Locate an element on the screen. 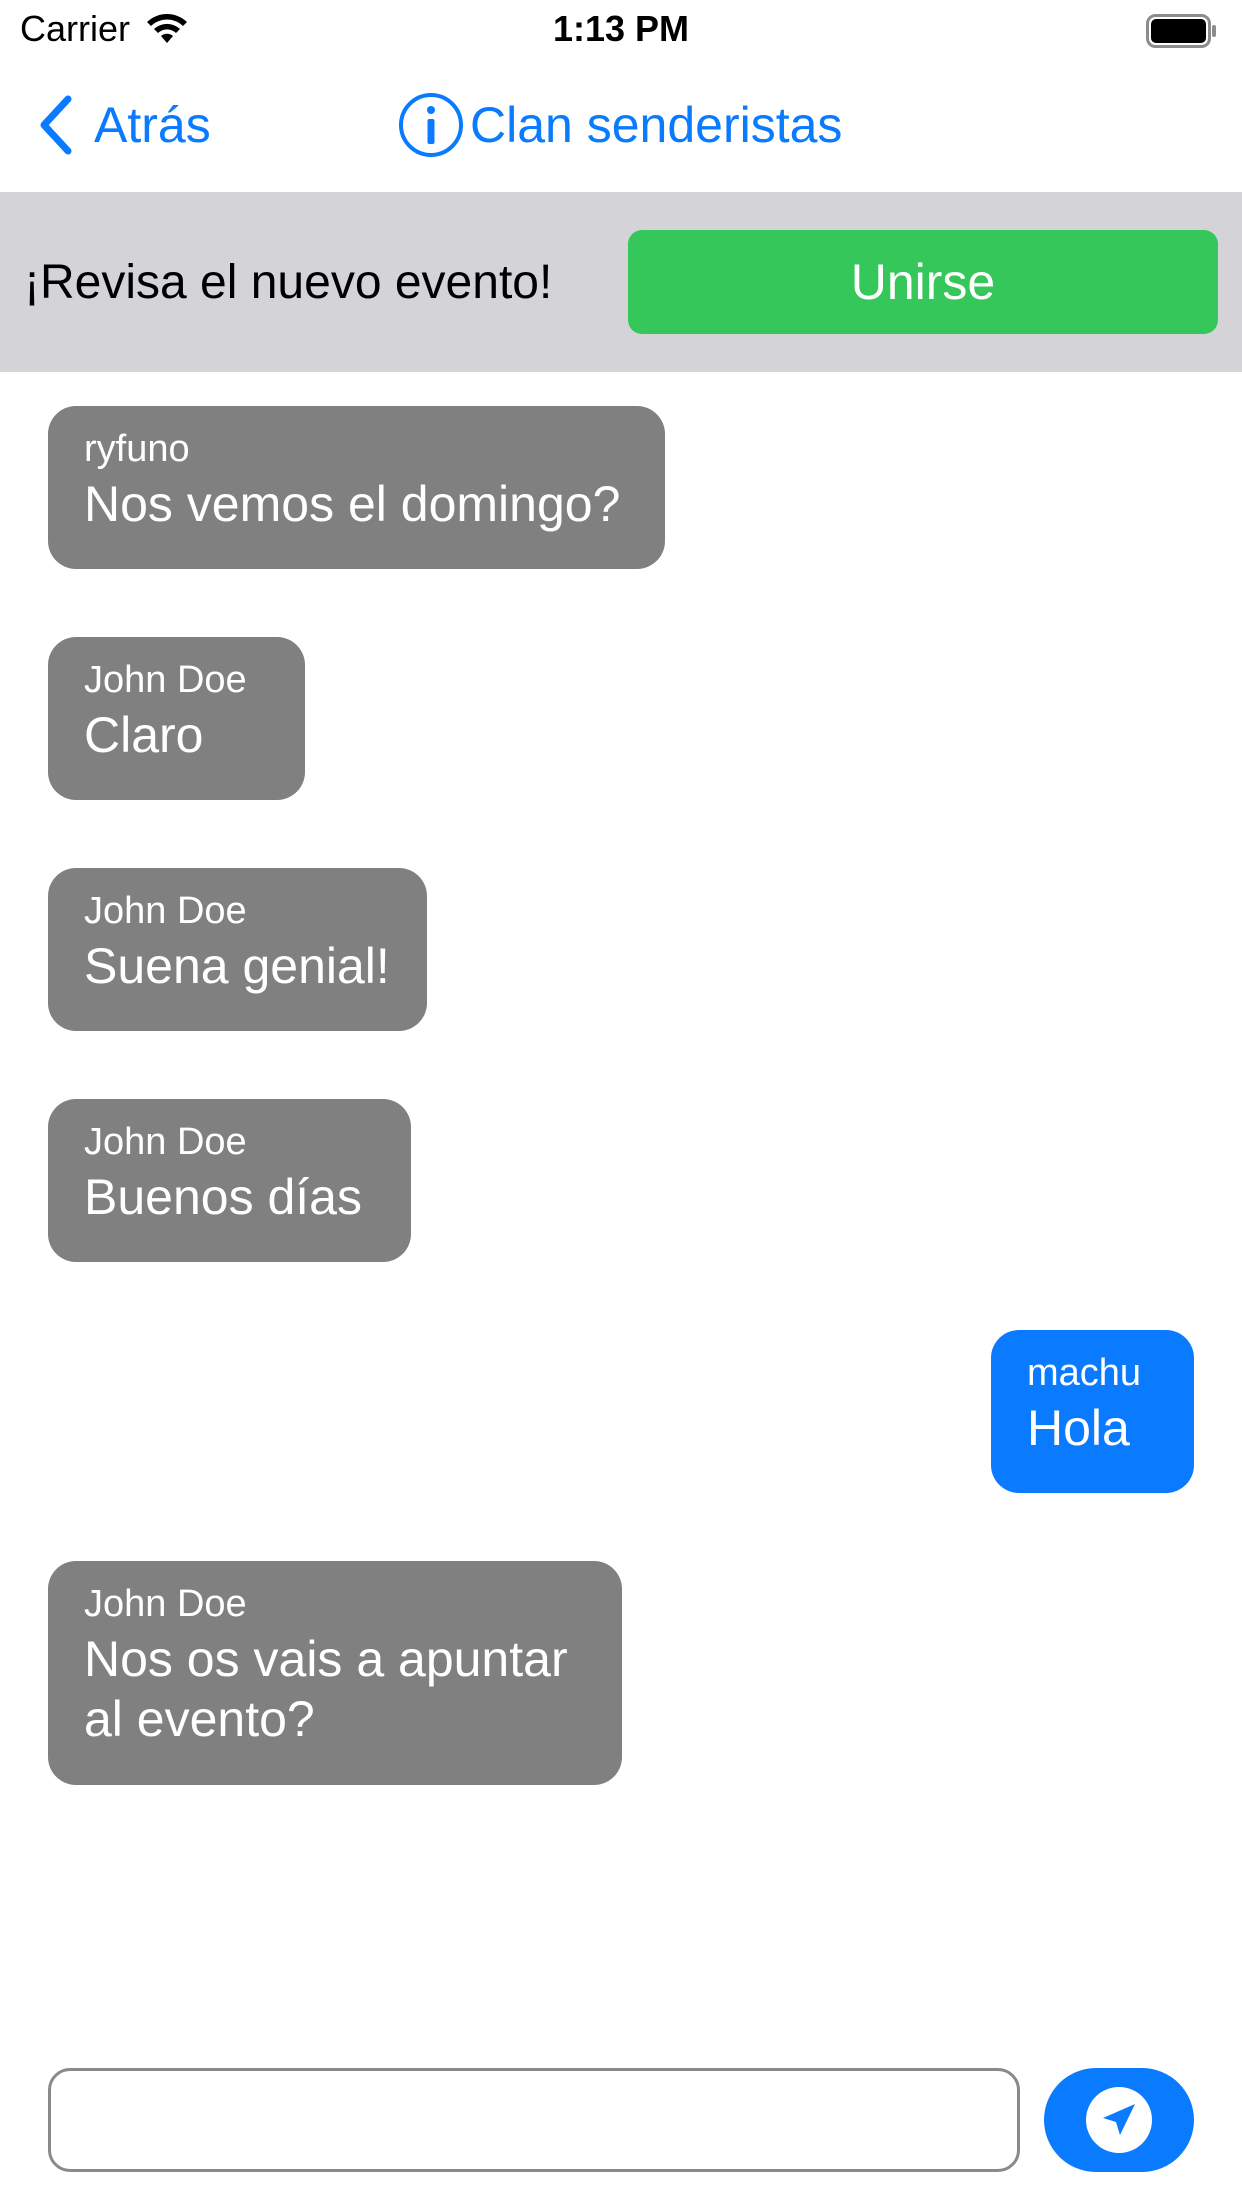 The width and height of the screenshot is (1242, 2208). message-sender: machu is located at coordinates (1084, 1373).